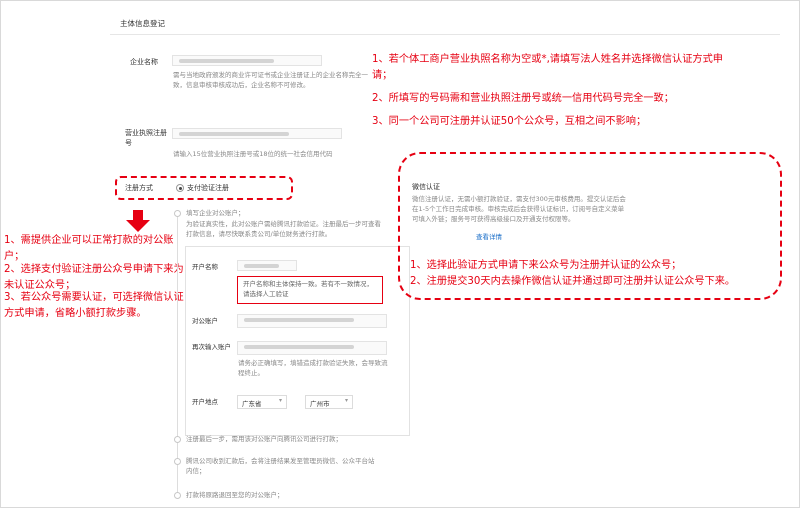  Describe the element at coordinates (208, 188) in the screenshot. I see `payment-verification-option: 支付验证注册` at that location.